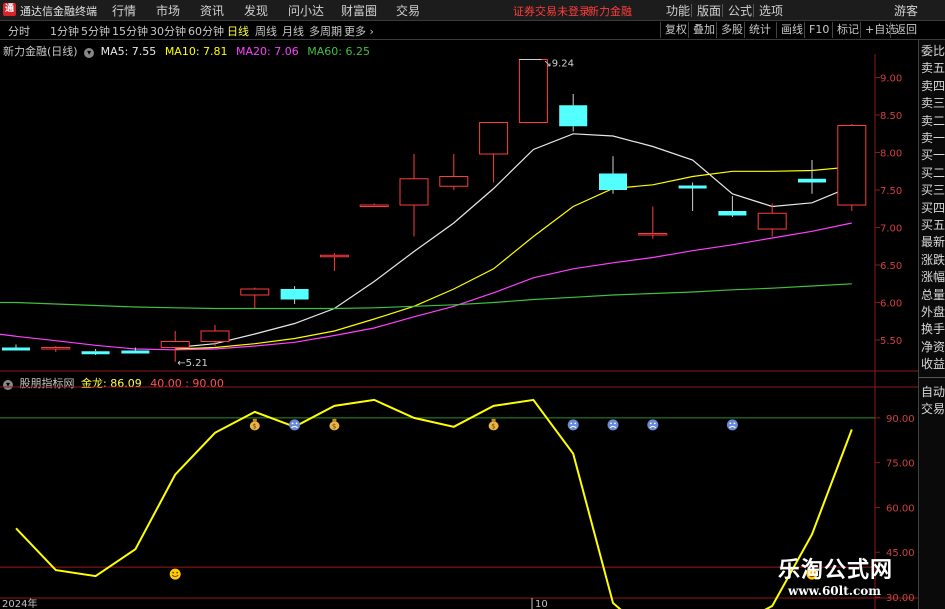 The width and height of the screenshot is (945, 609). Describe the element at coordinates (729, 30) in the screenshot. I see `multi-stock-button: 多股` at that location.